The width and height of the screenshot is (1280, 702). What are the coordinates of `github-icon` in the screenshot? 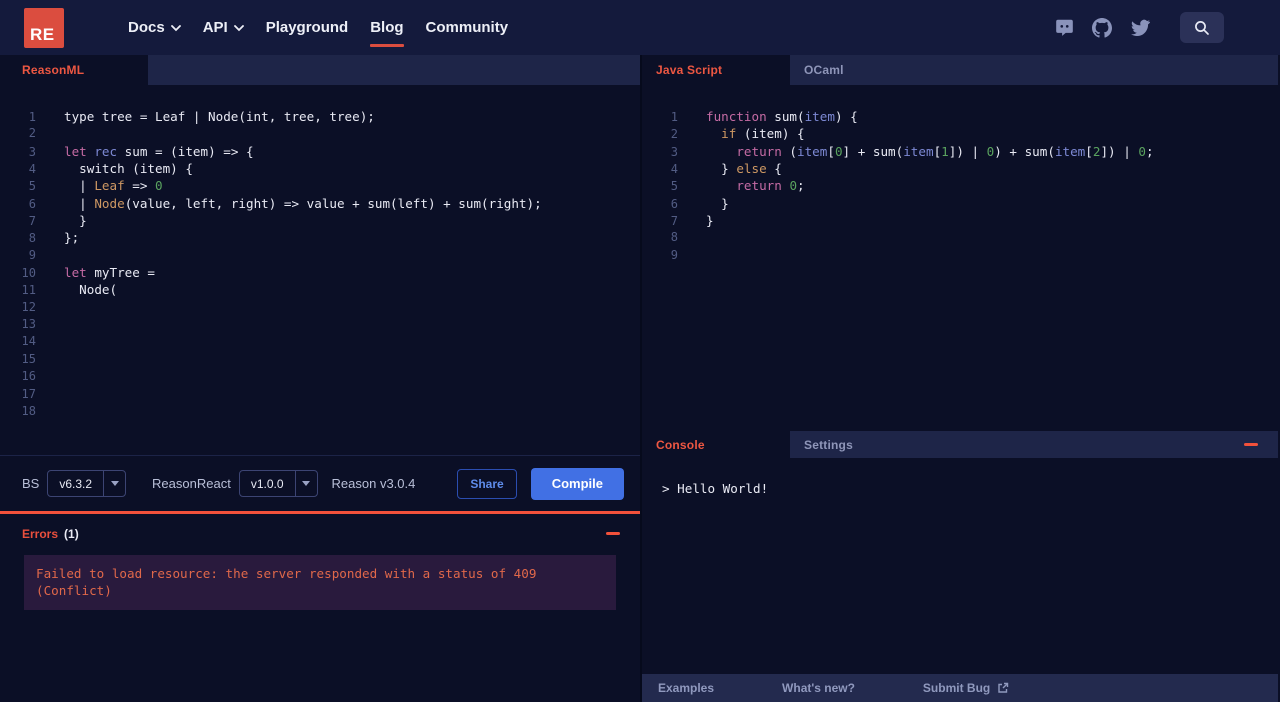 It's located at (1102, 27).